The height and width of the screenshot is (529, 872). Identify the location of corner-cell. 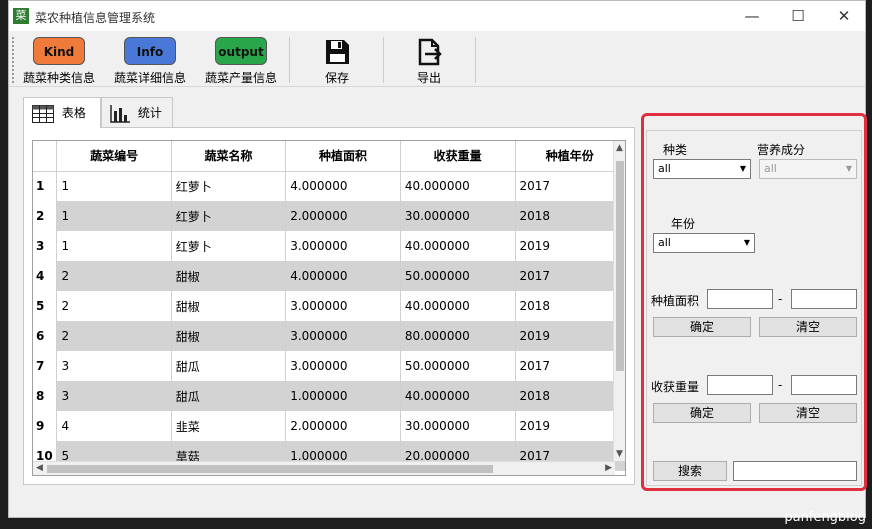
(45, 156).